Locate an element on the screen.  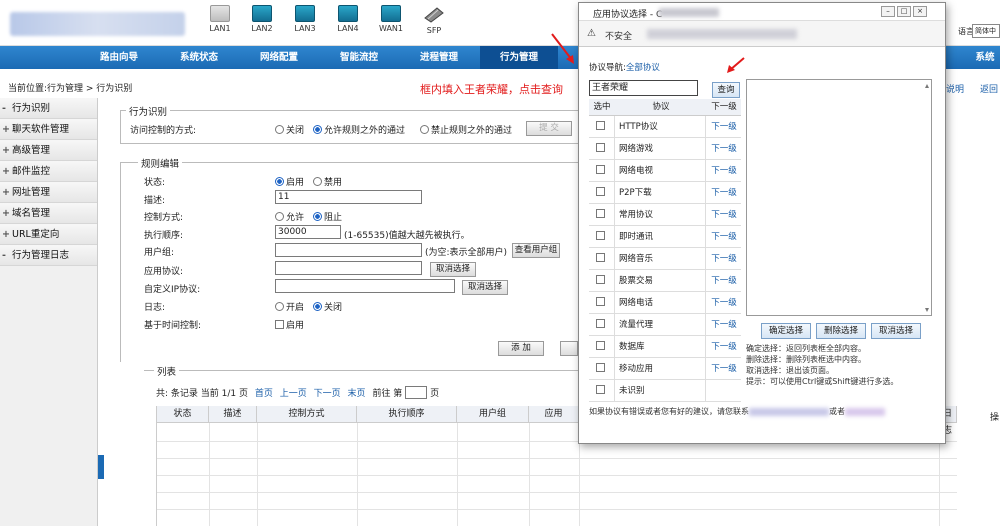
group-input is located at coordinates (348, 250).